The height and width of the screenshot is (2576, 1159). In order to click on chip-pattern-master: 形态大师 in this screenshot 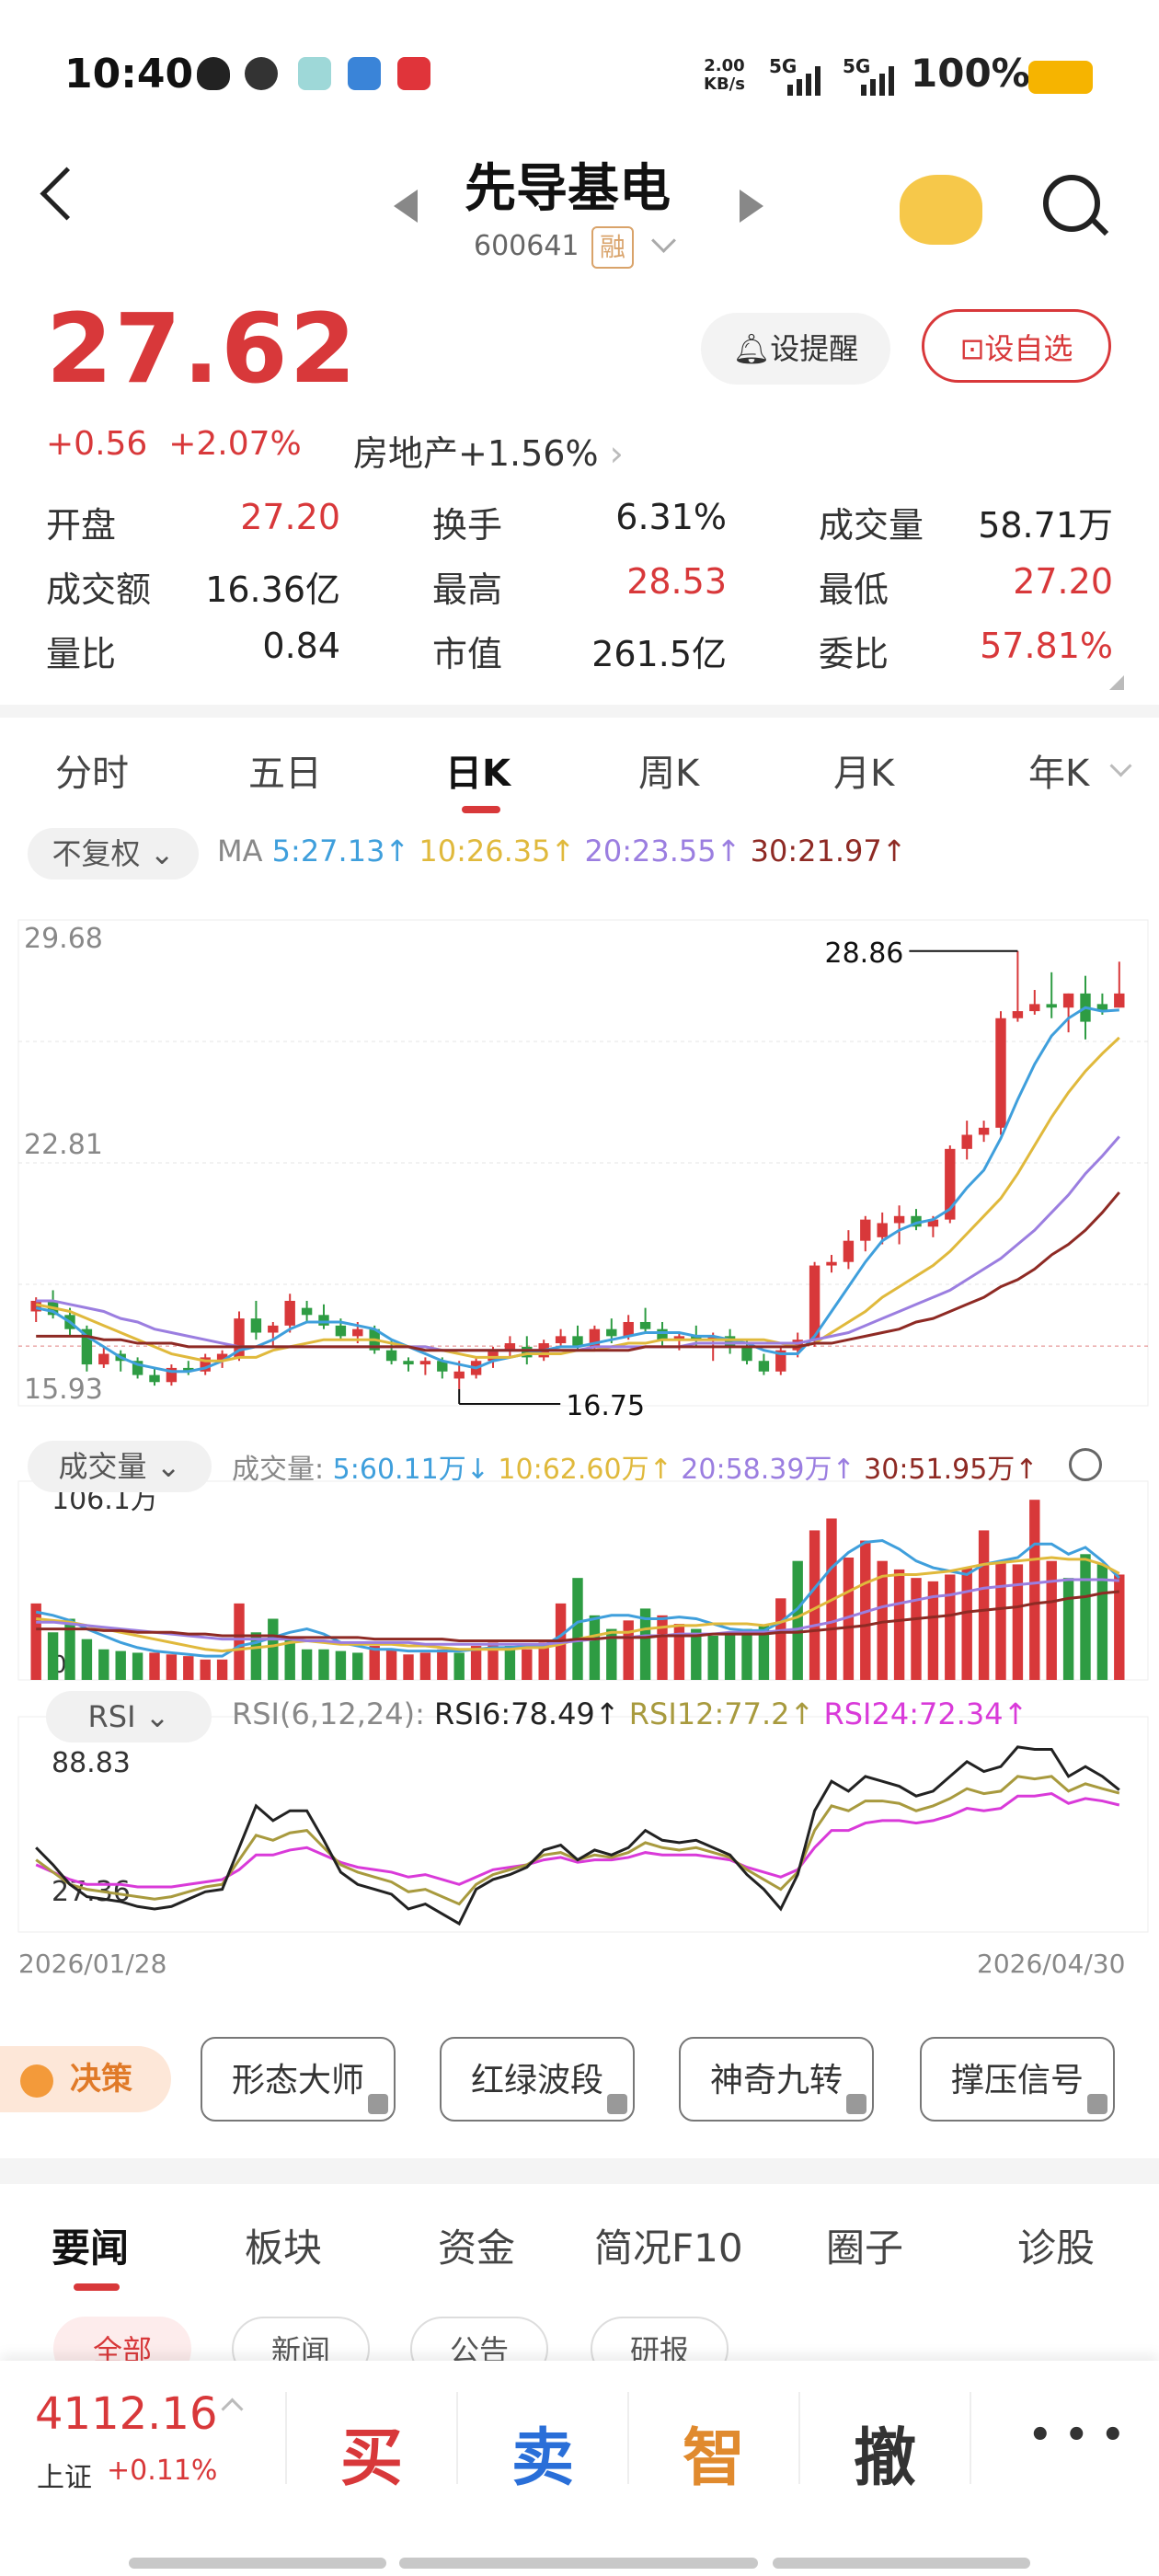, I will do `click(298, 2079)`.